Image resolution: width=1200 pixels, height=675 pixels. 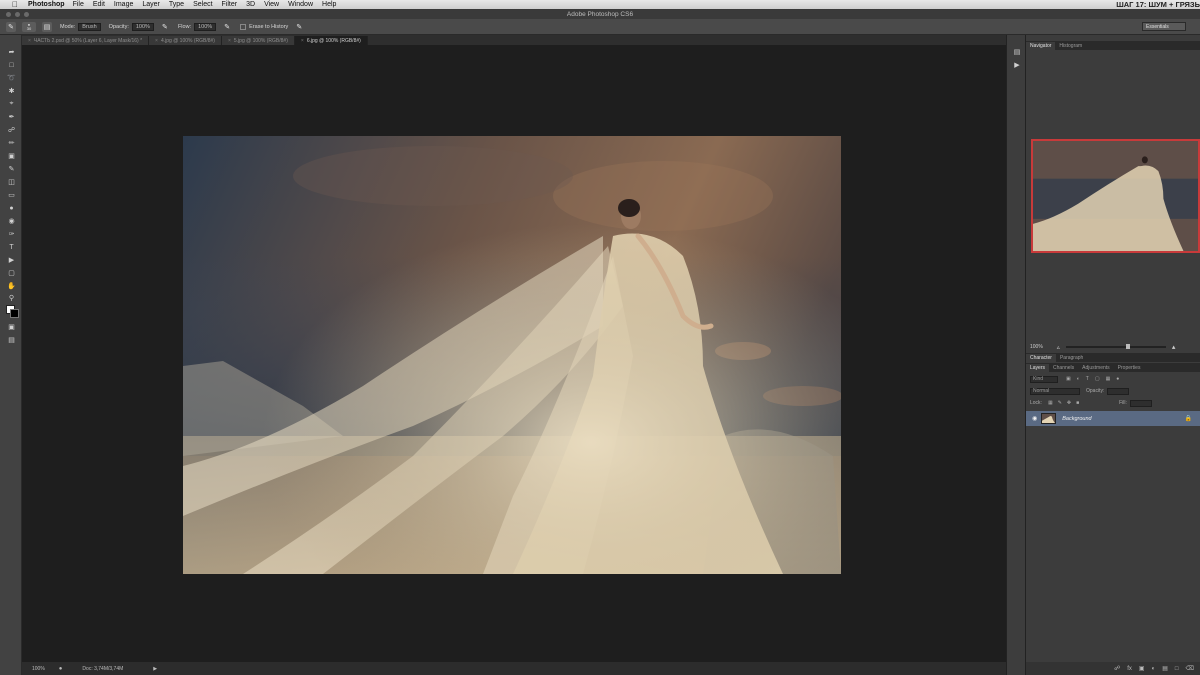 I want to click on filter-adjustment-icon: ◐, so click(x=1078, y=379).